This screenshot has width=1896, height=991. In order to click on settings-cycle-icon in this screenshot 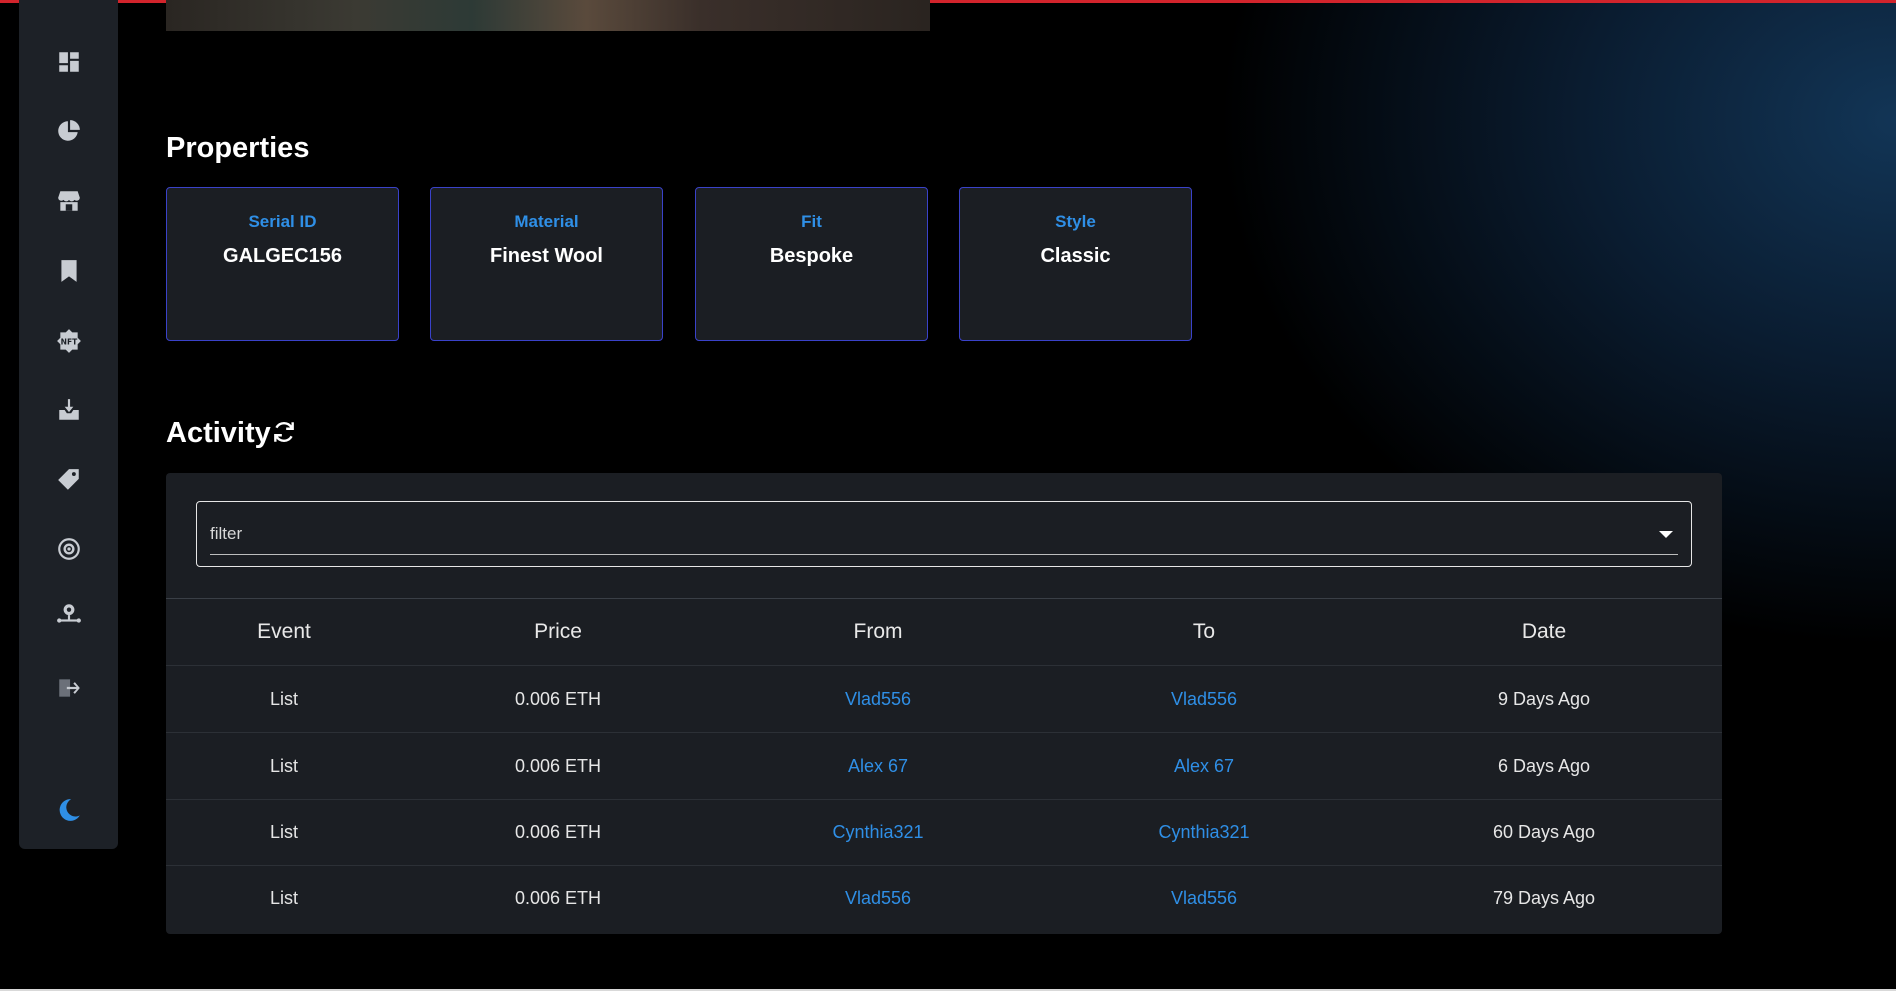, I will do `click(68, 549)`.